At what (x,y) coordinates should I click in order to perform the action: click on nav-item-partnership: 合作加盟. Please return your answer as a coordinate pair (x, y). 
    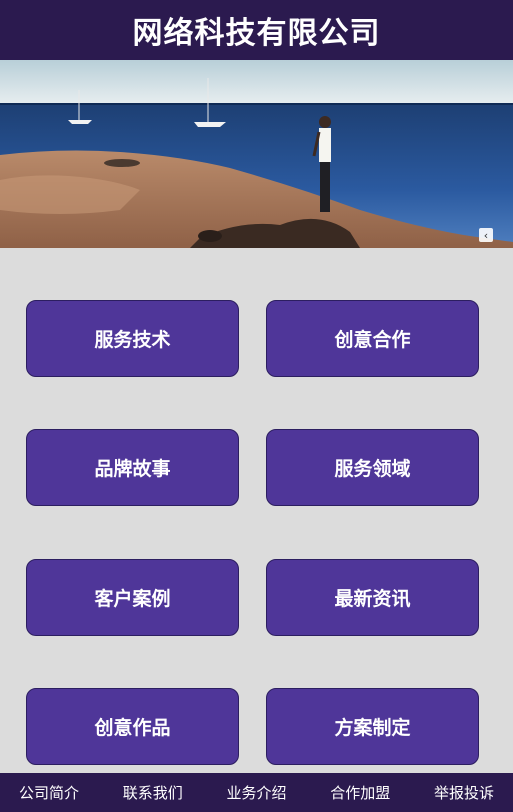
    Looking at the image, I should click on (360, 792).